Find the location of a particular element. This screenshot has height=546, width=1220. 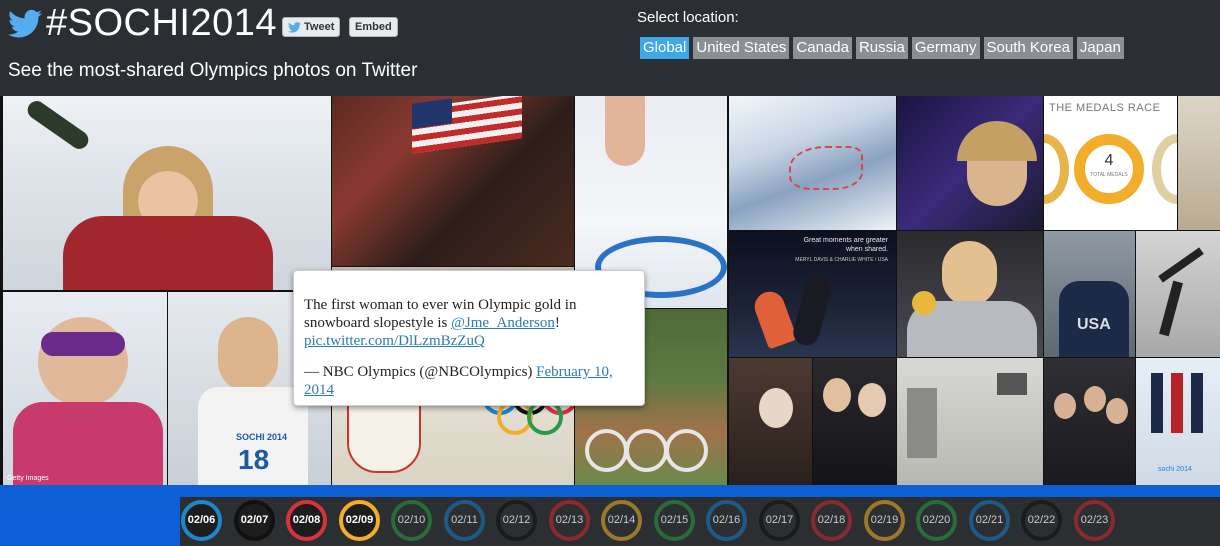

location-option-south-korea: South Korea is located at coordinates (1028, 48).